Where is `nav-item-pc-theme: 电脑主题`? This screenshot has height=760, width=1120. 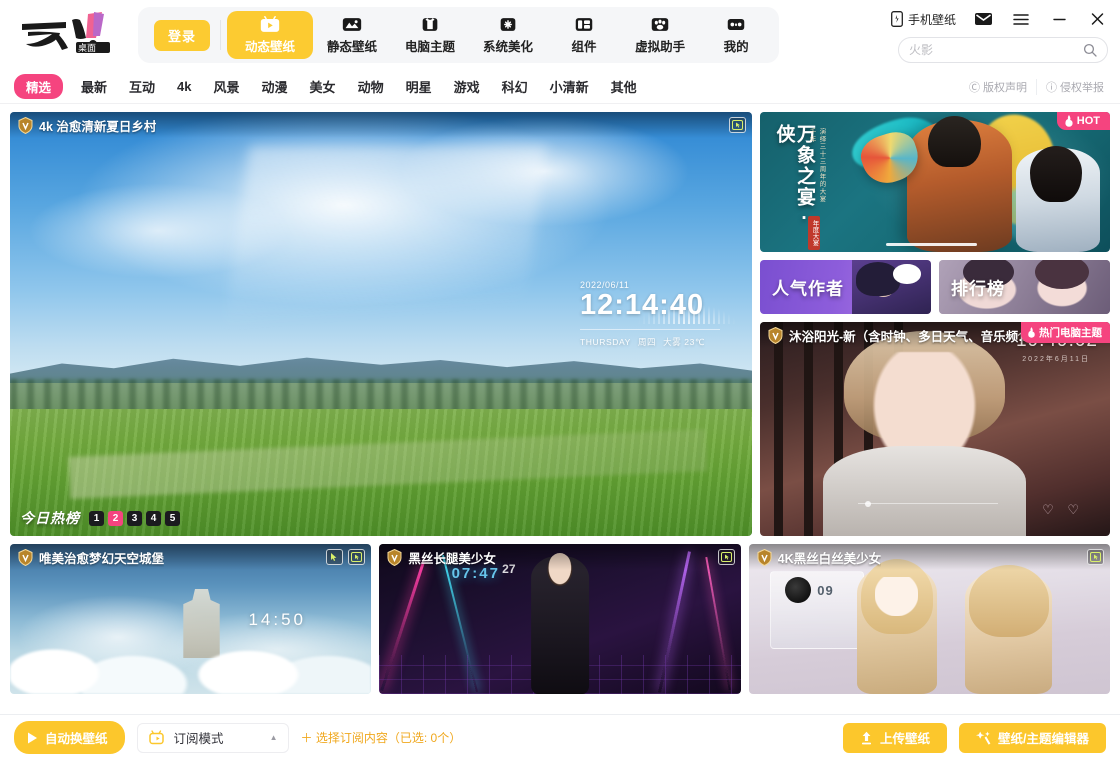 nav-item-pc-theme: 电脑主题 is located at coordinates (430, 35).